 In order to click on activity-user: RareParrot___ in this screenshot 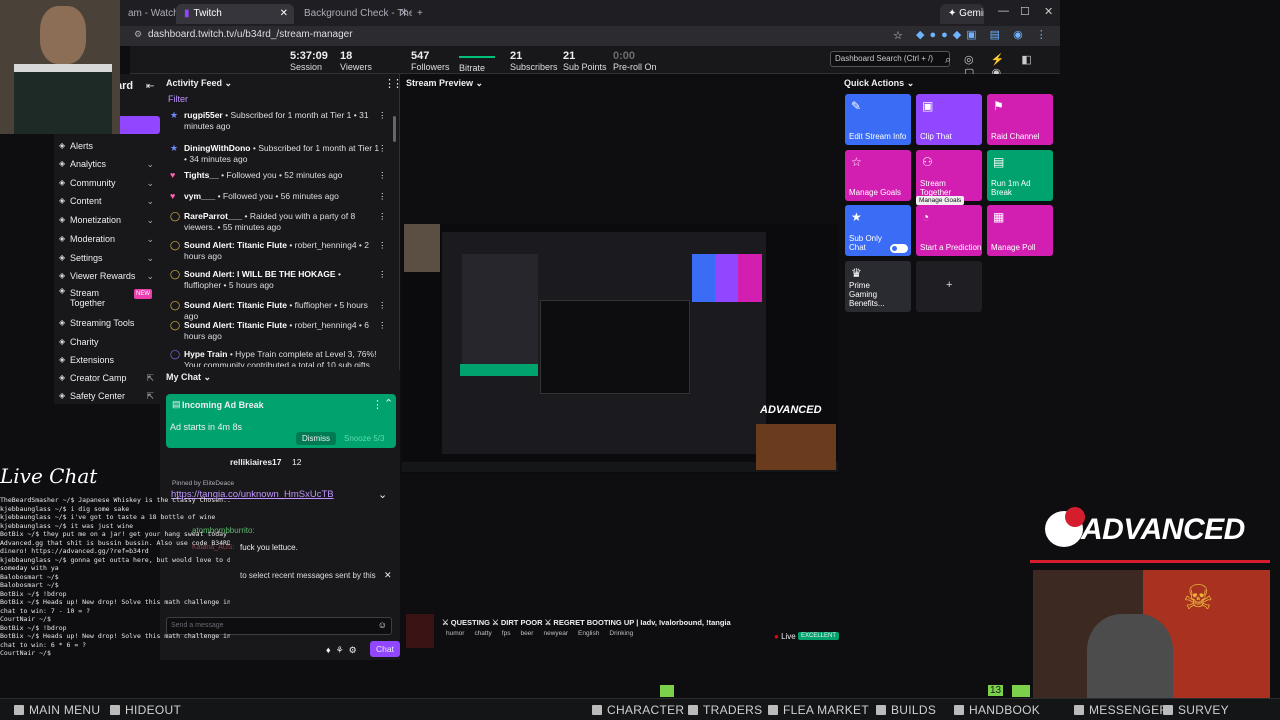, I will do `click(213, 216)`.